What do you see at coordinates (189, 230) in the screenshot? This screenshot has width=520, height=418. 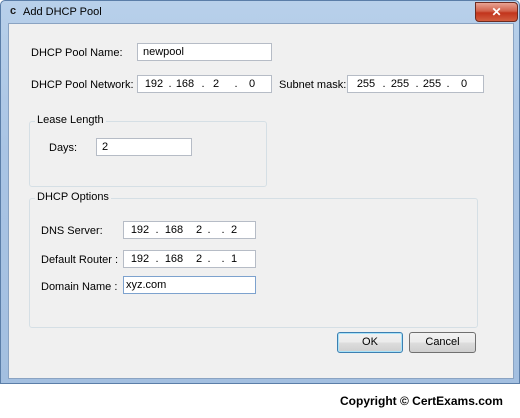 I see `dns-server-ip-input: 192 . 168 . 2 . 2` at bounding box center [189, 230].